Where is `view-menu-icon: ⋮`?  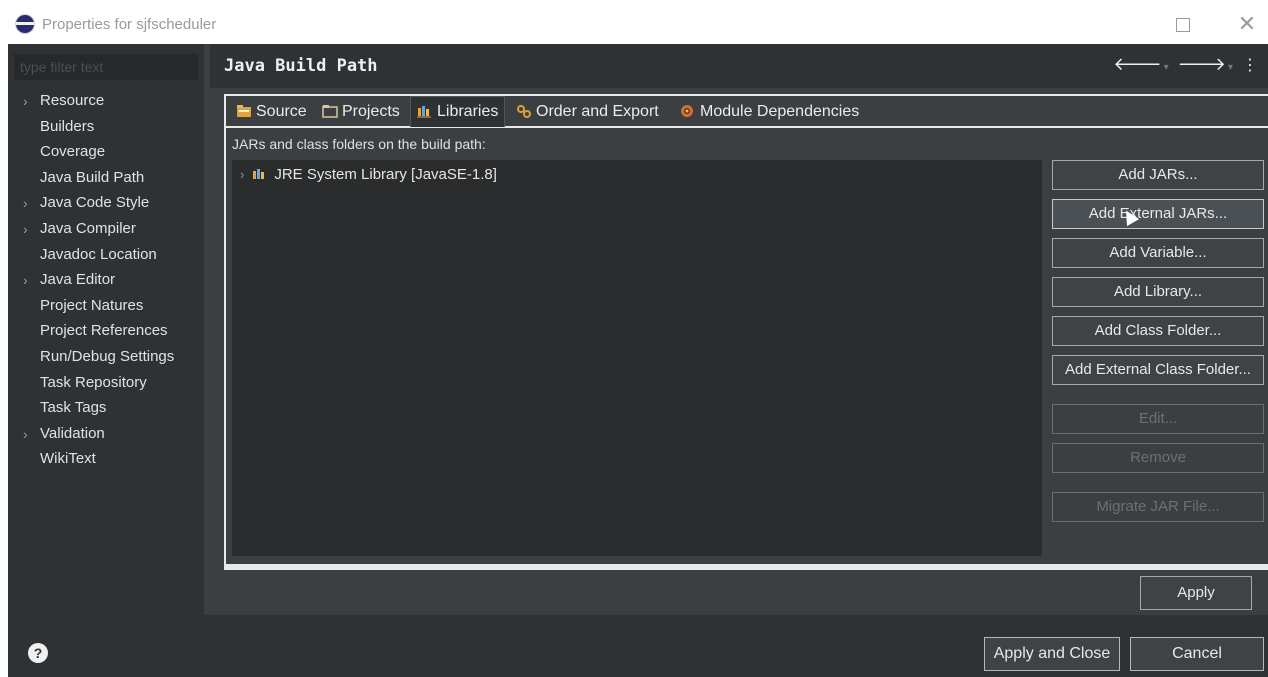
view-menu-icon: ⋮ is located at coordinates (1251, 65).